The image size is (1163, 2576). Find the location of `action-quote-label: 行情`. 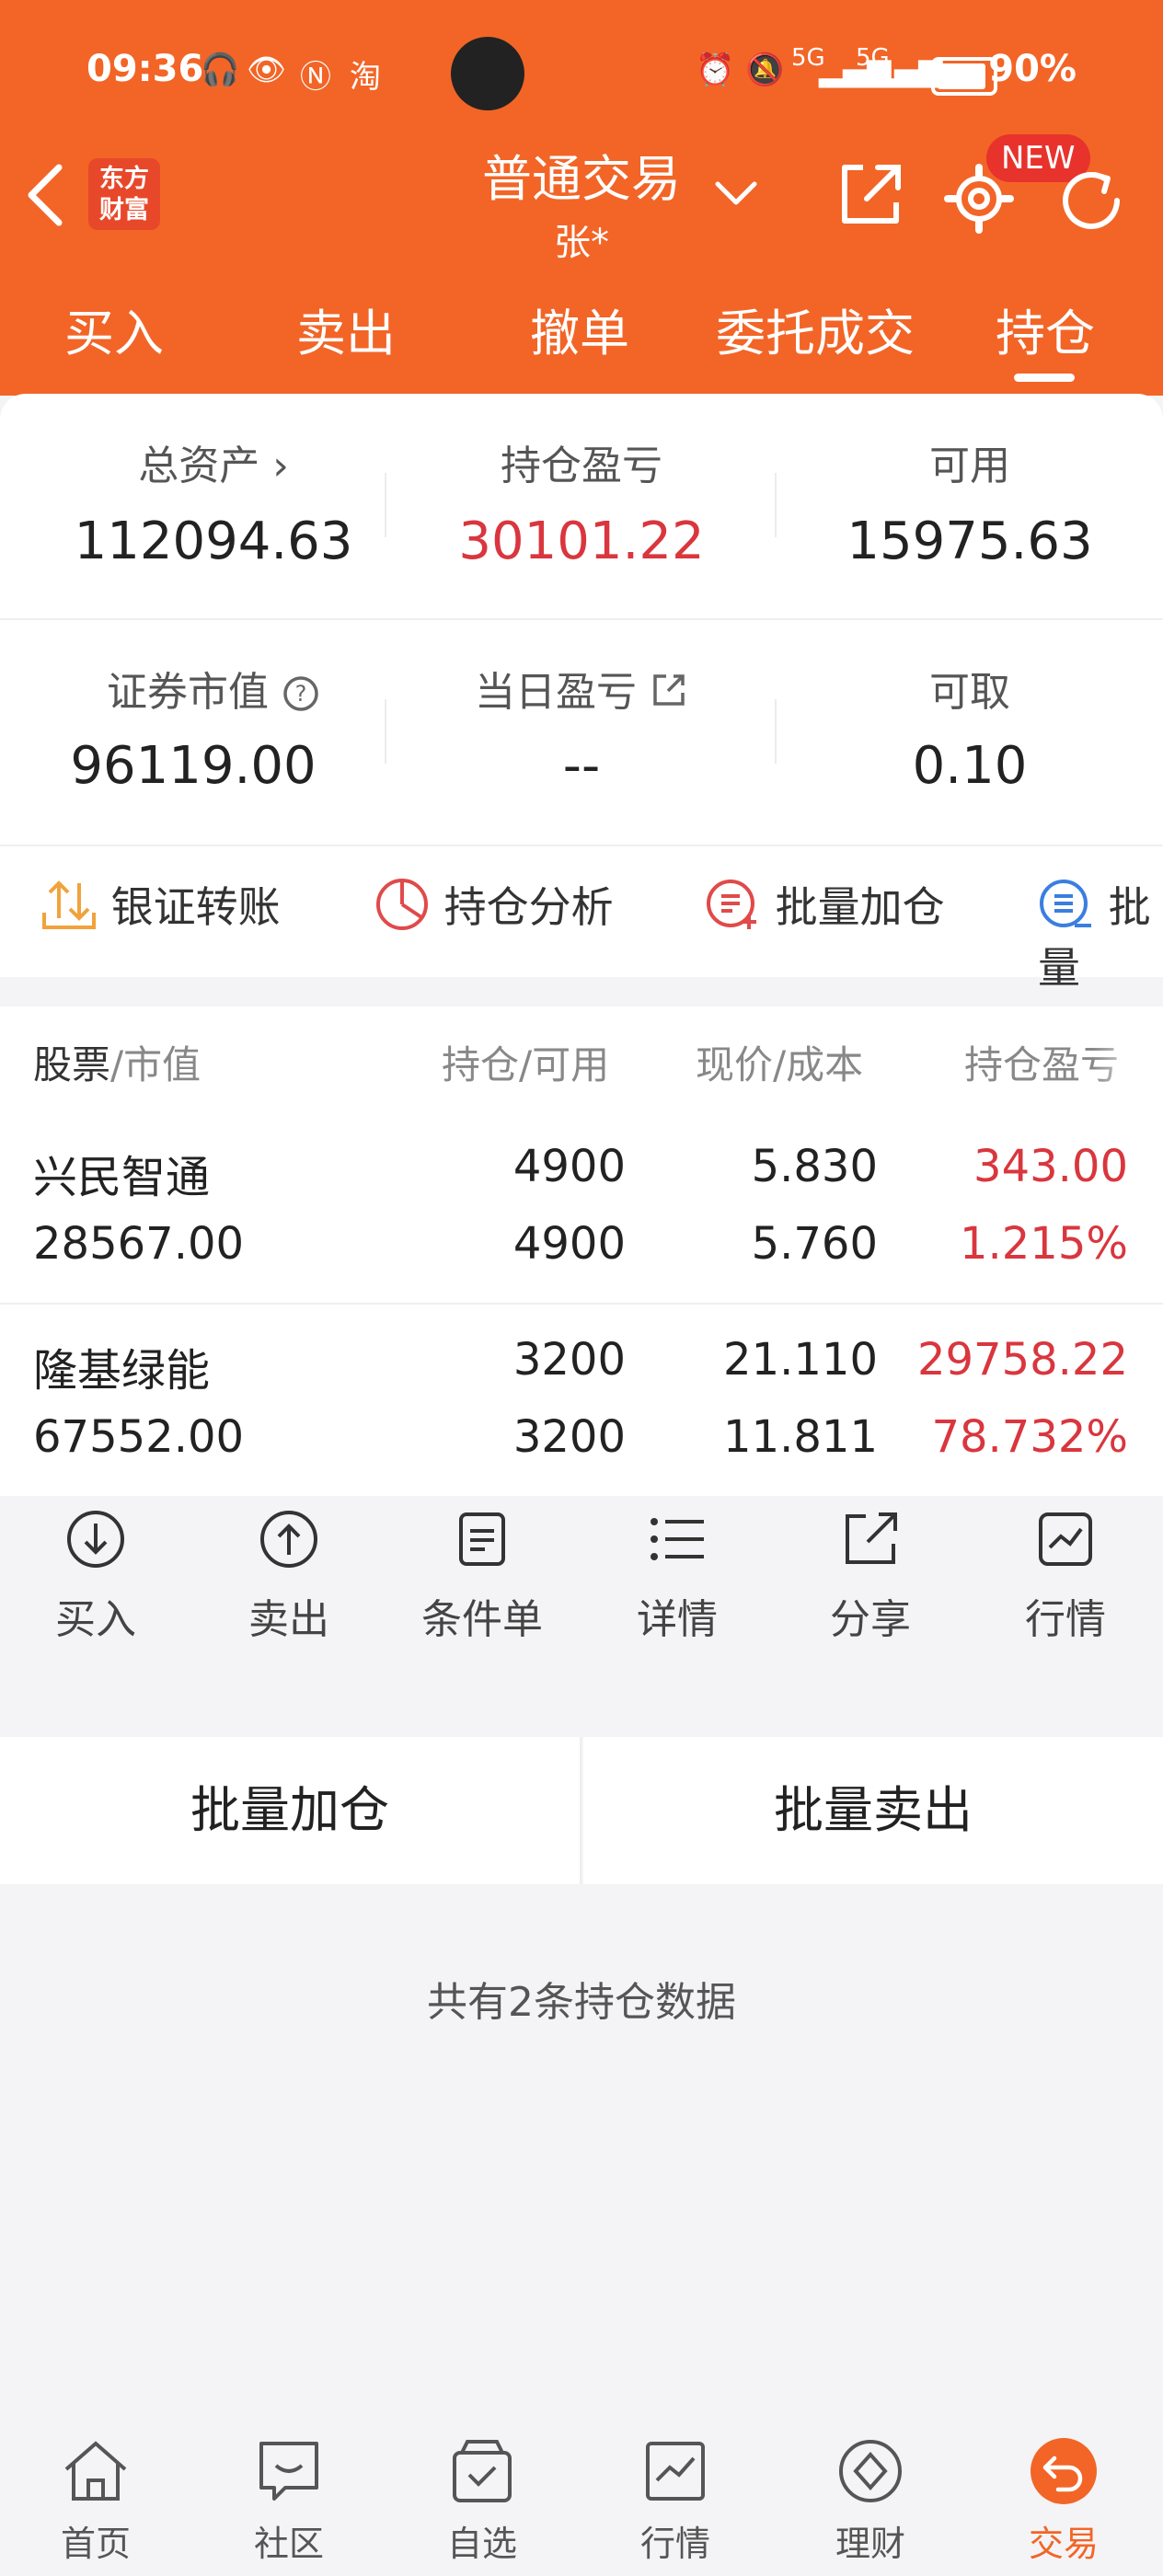

action-quote-label: 行情 is located at coordinates (1065, 1619).